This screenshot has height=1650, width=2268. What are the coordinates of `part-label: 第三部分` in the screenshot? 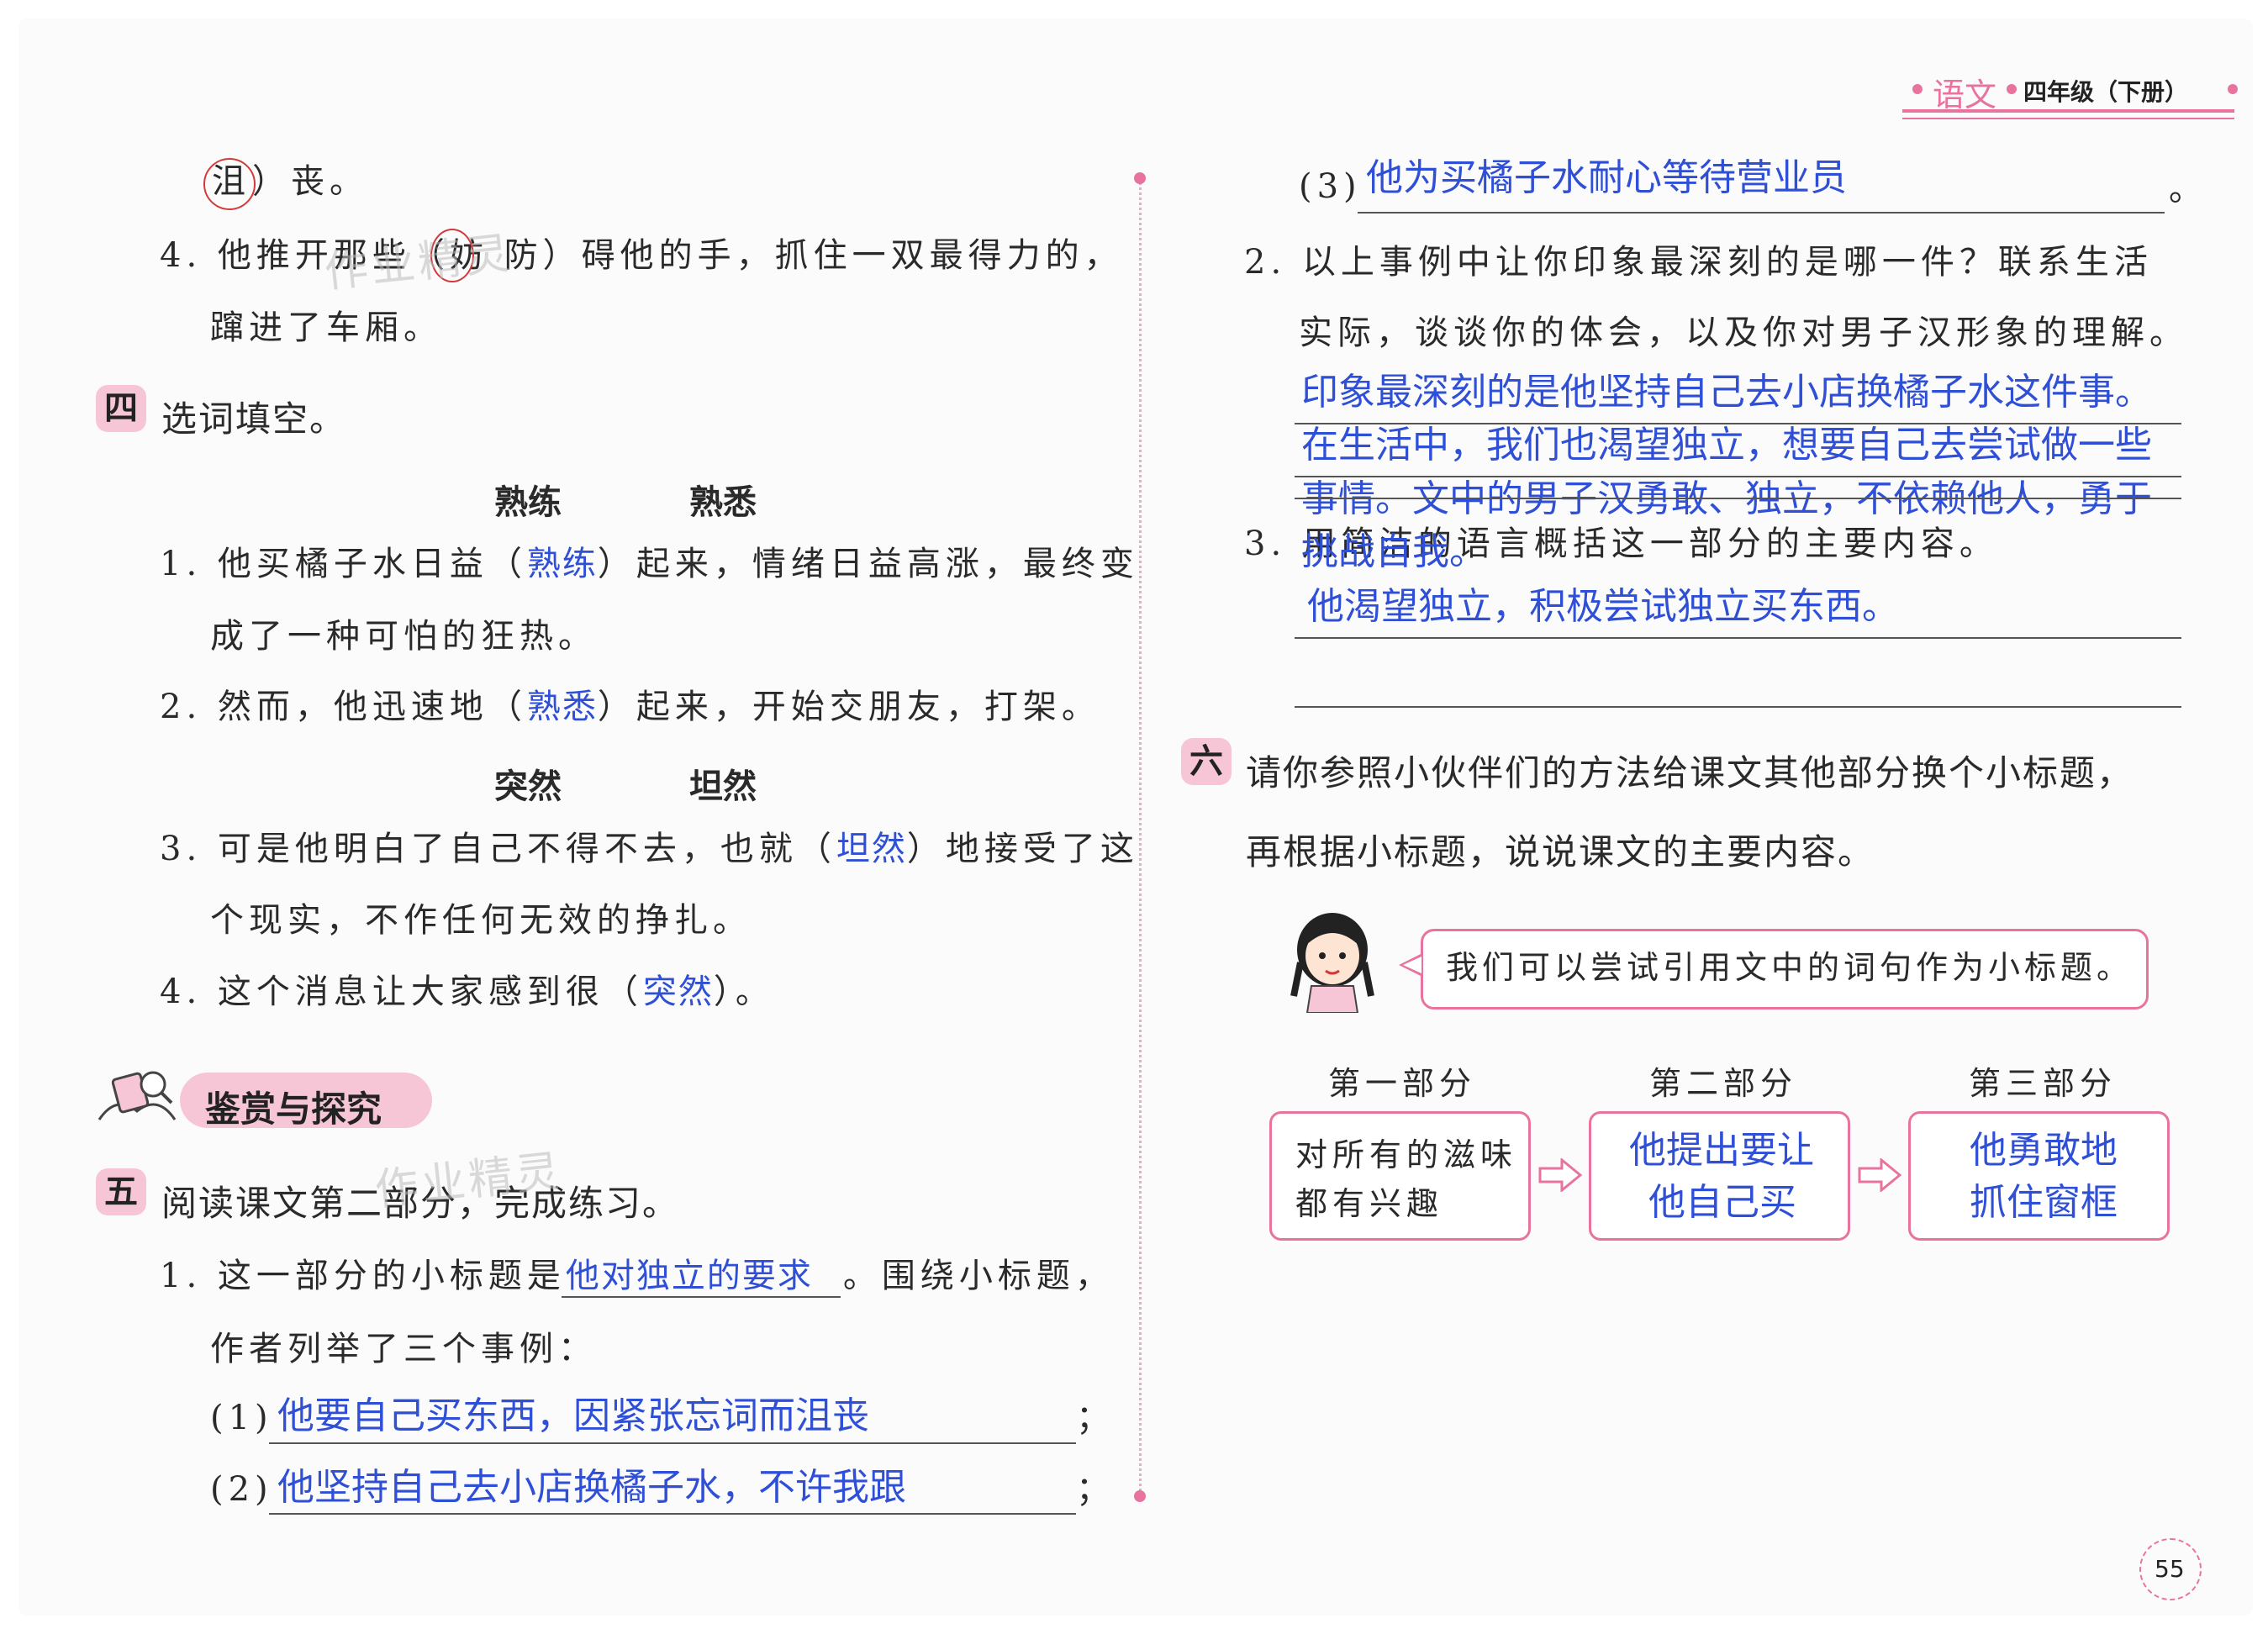 It's located at (2044, 1083).